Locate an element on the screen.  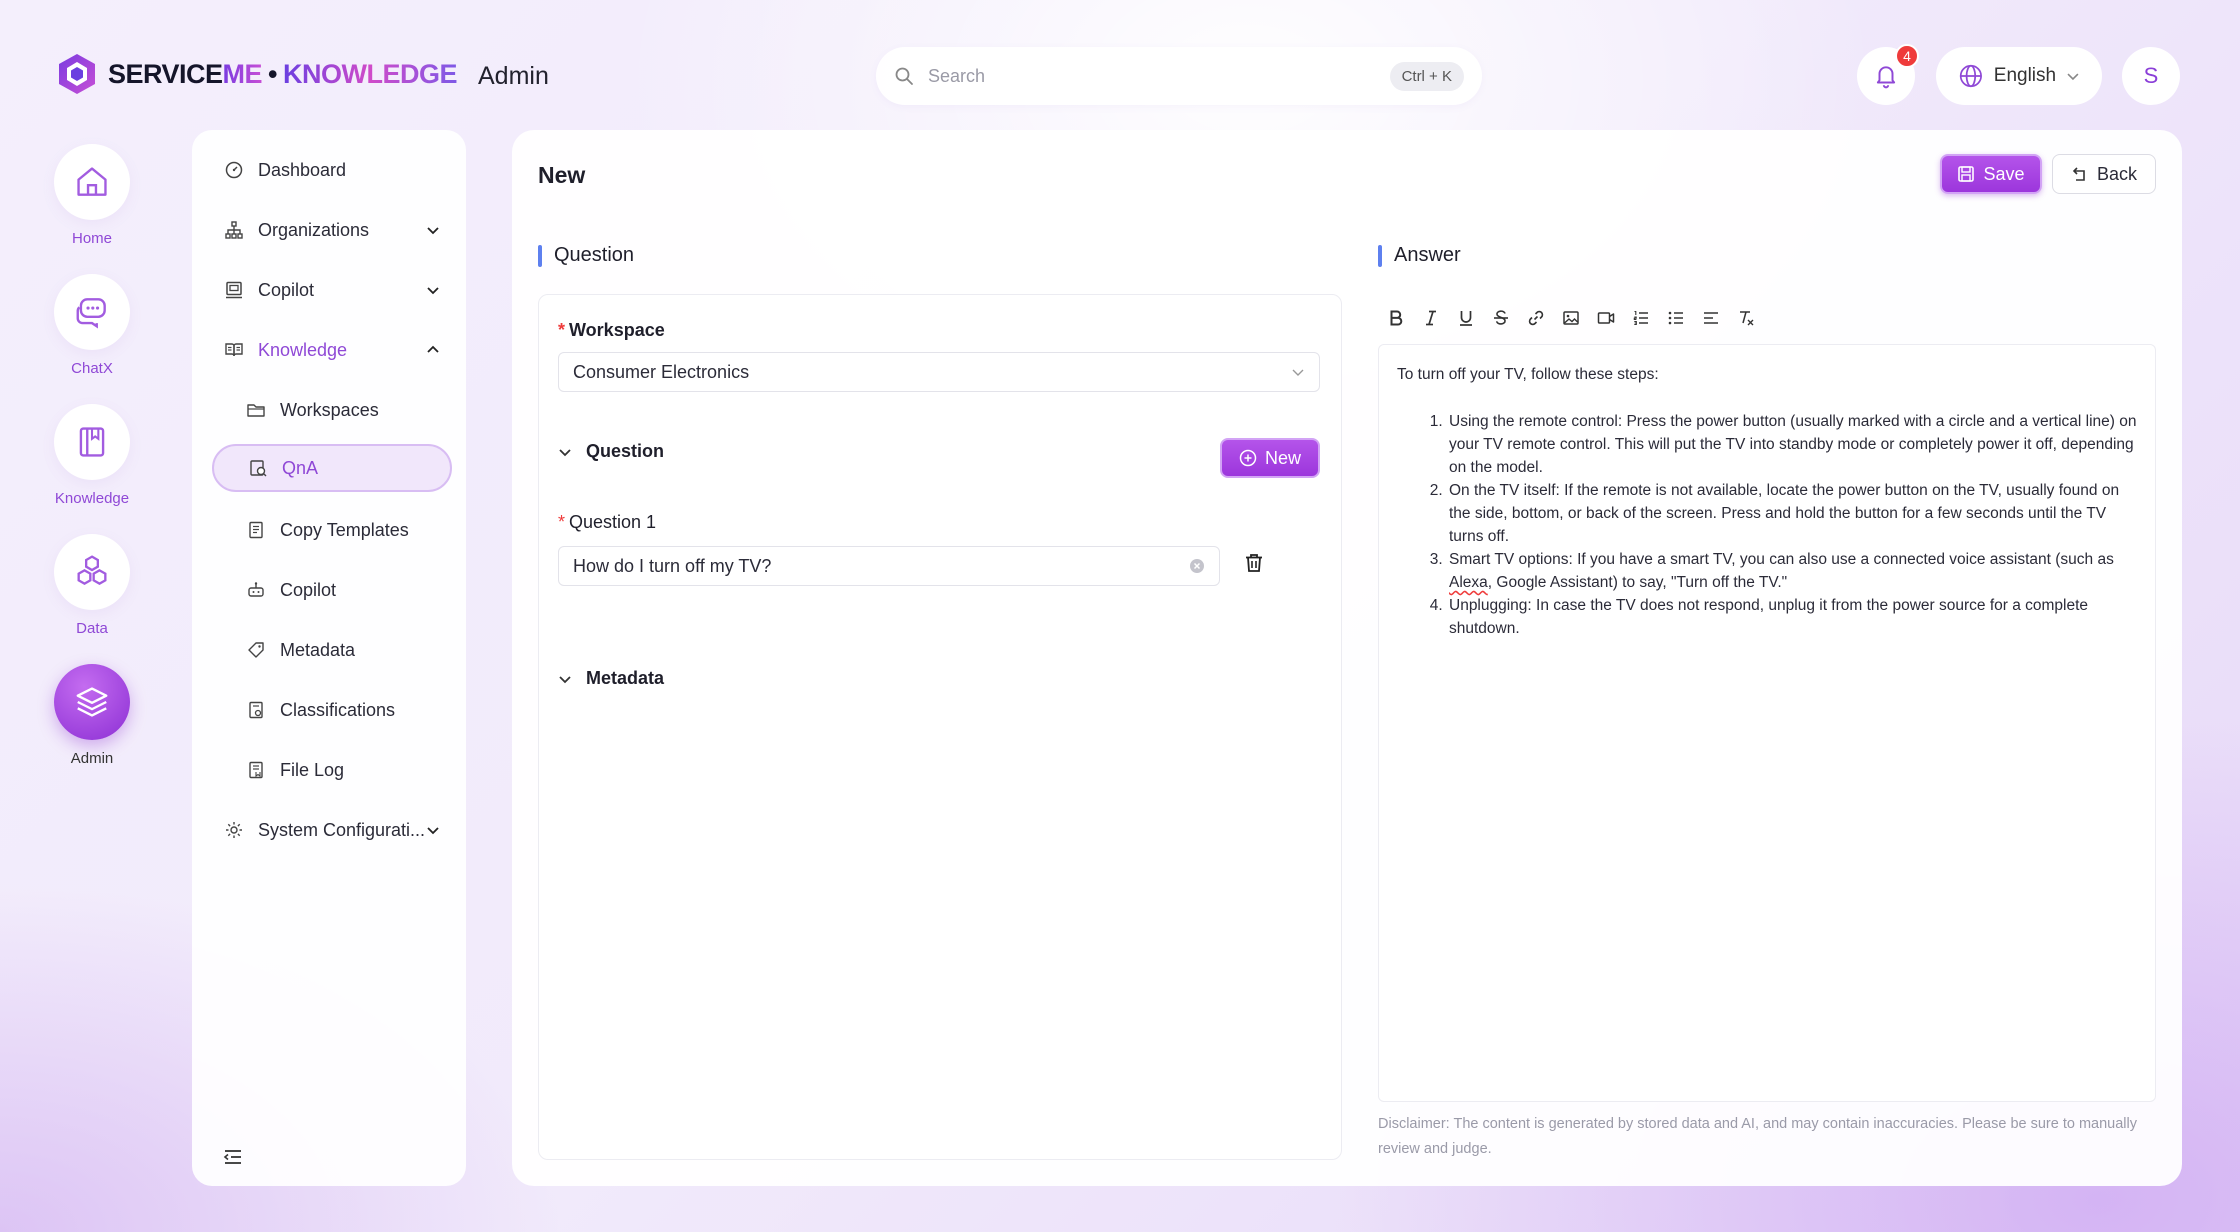
dashboard-icon is located at coordinates (234, 170).